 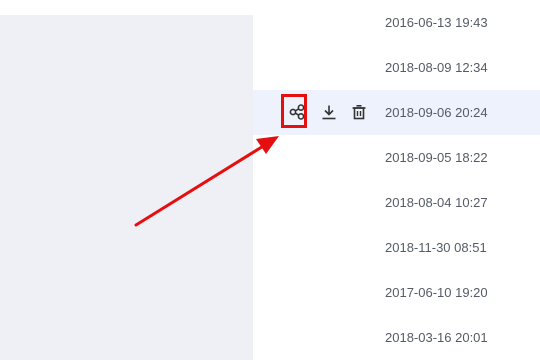 What do you see at coordinates (436, 292) in the screenshot?
I see `file-modified-date: 2017-06-10 19:20` at bounding box center [436, 292].